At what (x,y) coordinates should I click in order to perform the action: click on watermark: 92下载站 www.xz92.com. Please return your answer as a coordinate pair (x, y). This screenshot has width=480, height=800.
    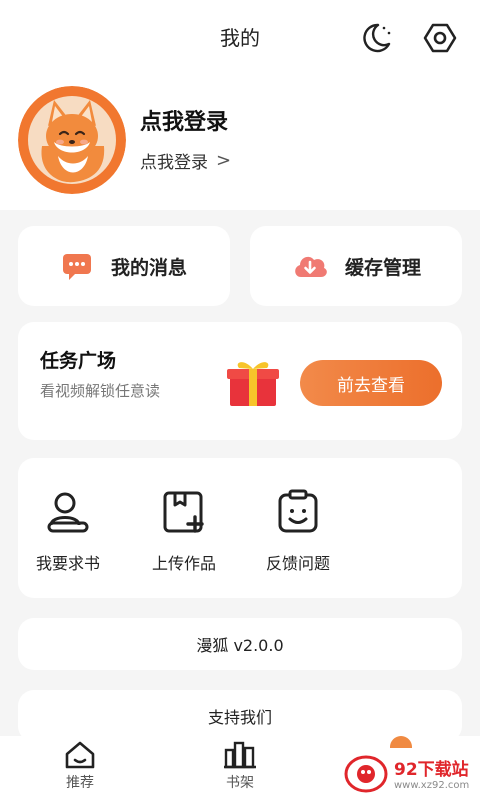
    Looking at the image, I should click on (412, 773).